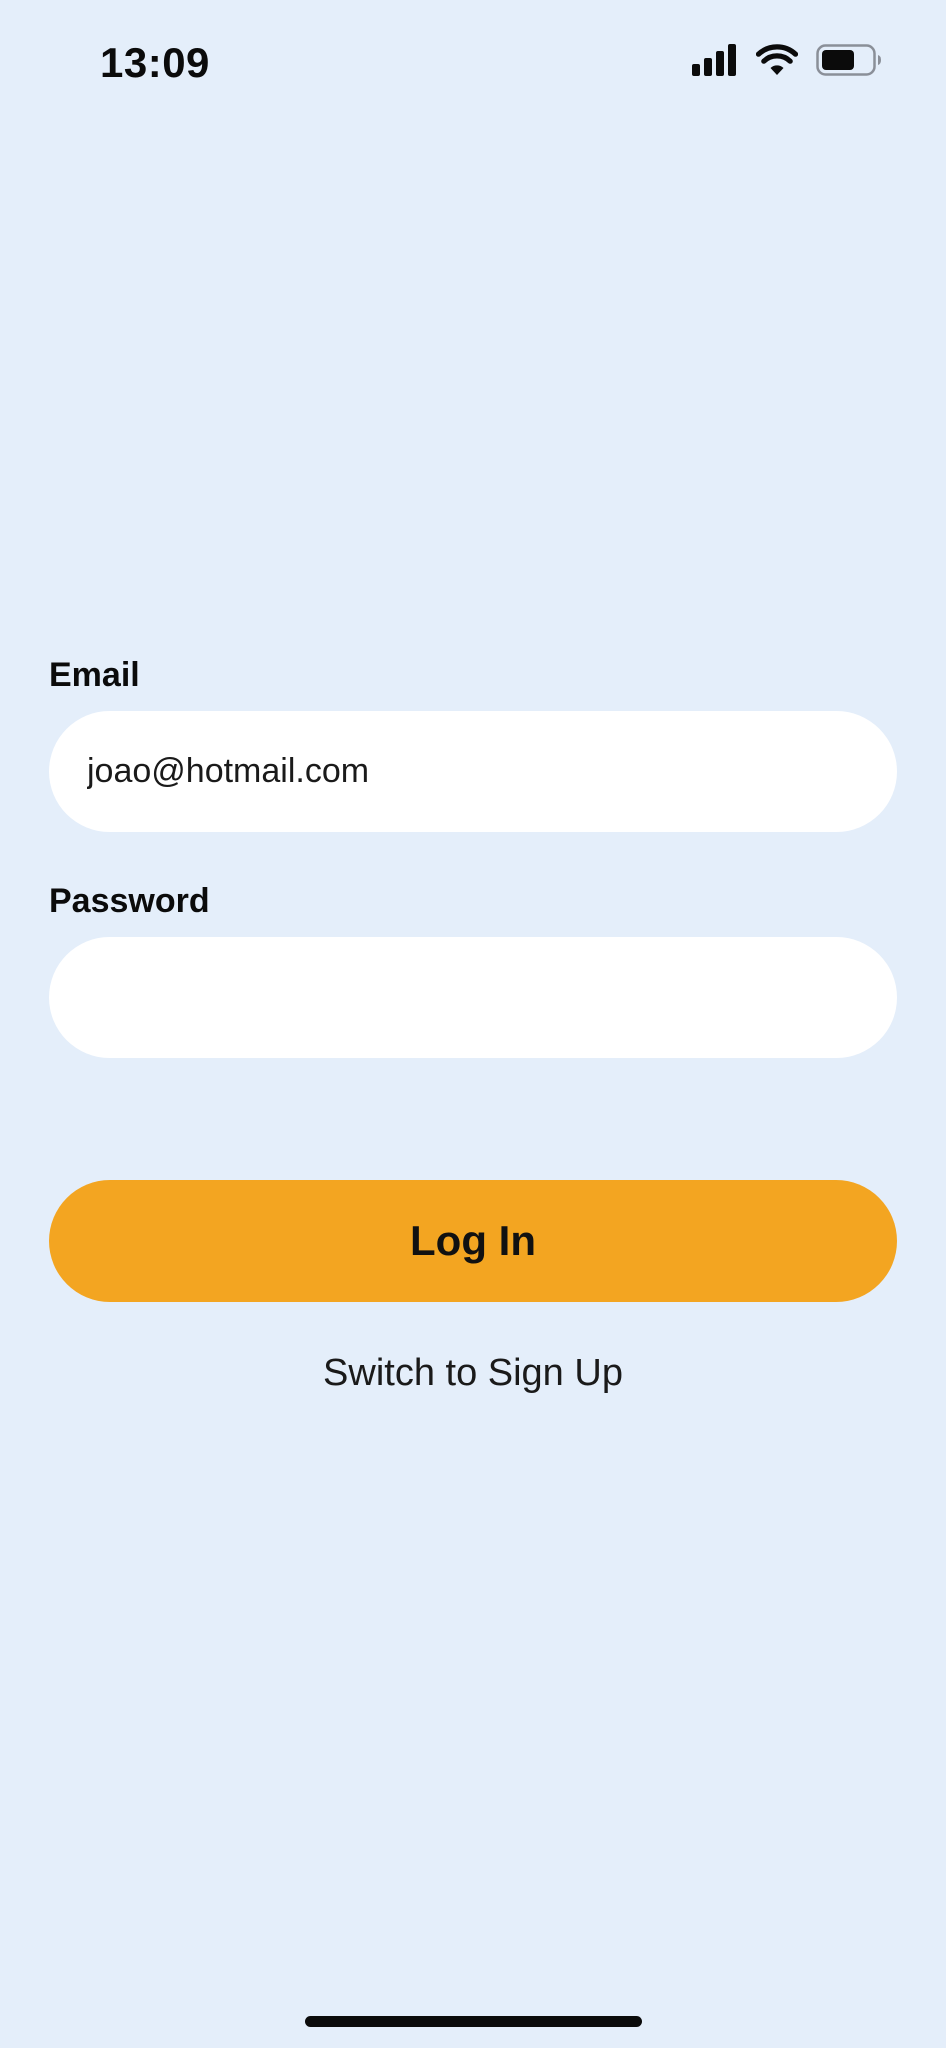 Image resolution: width=946 pixels, height=2048 pixels. I want to click on email-block: Email, so click(473, 743).